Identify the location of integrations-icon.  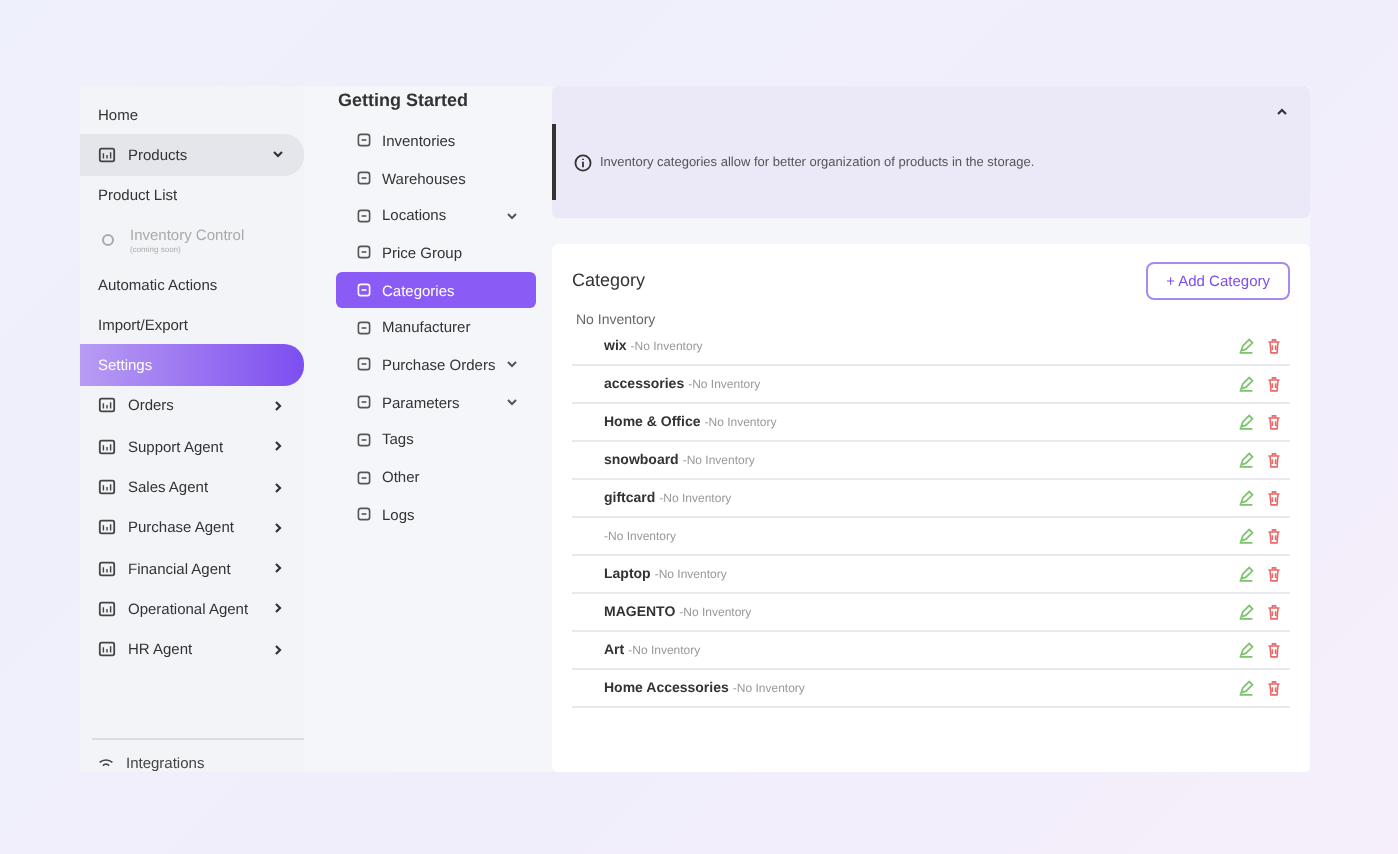
(106, 764).